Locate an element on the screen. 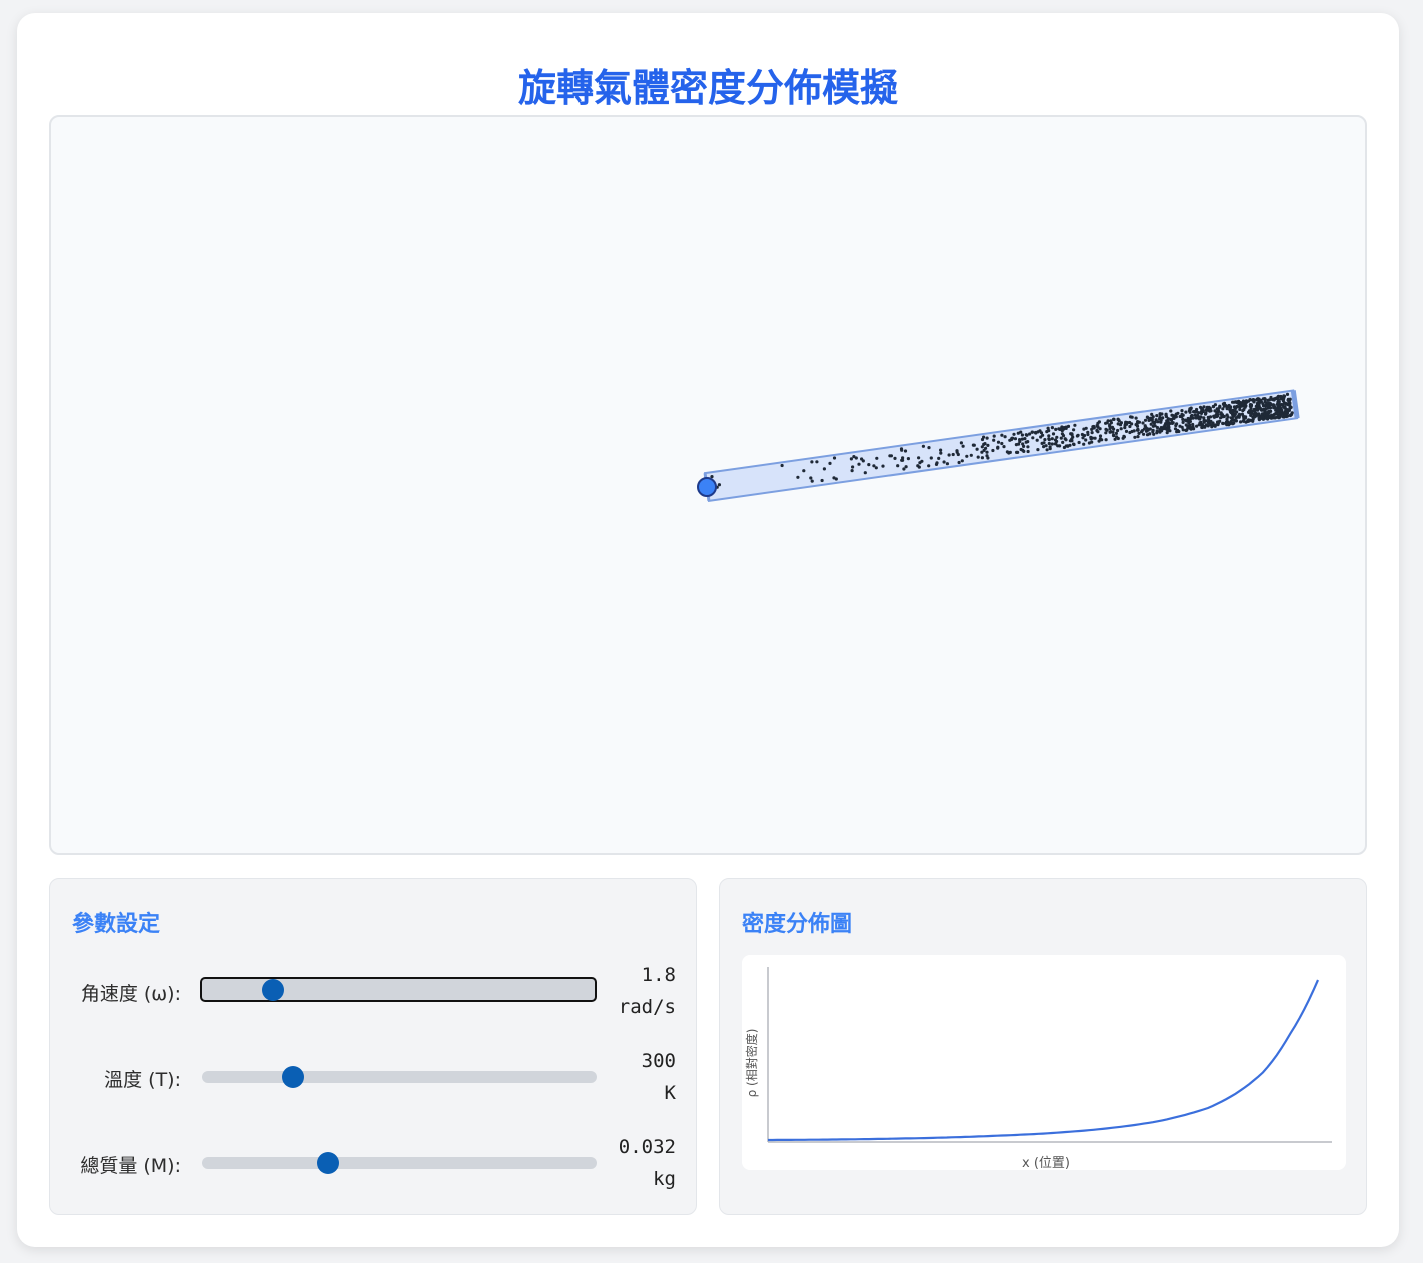 Image resolution: width=1423 pixels, height=1263 pixels. omega-slider-thumb is located at coordinates (272, 990).